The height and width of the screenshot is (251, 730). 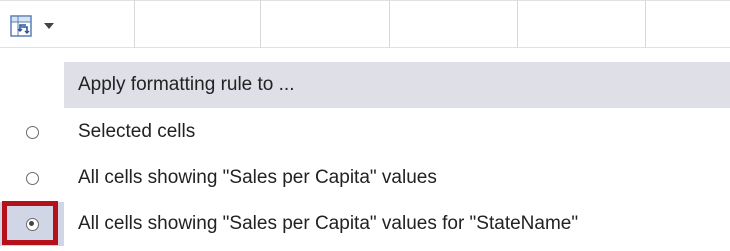 I want to click on grid-row-line, so click(x=365, y=0).